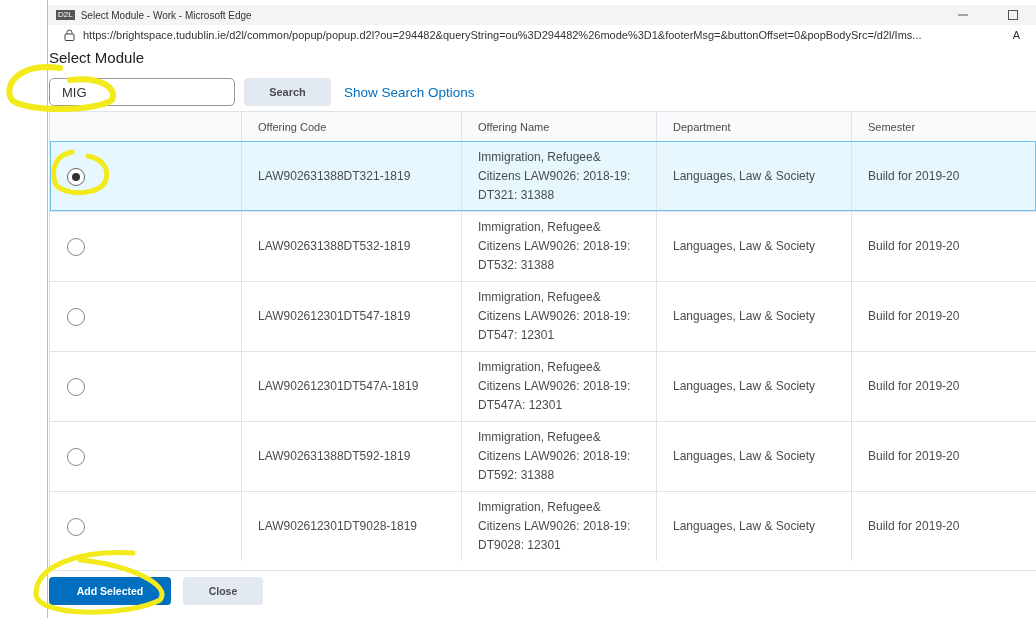 The height and width of the screenshot is (618, 1036). Describe the element at coordinates (223, 591) in the screenshot. I see `close-button: Close` at that location.